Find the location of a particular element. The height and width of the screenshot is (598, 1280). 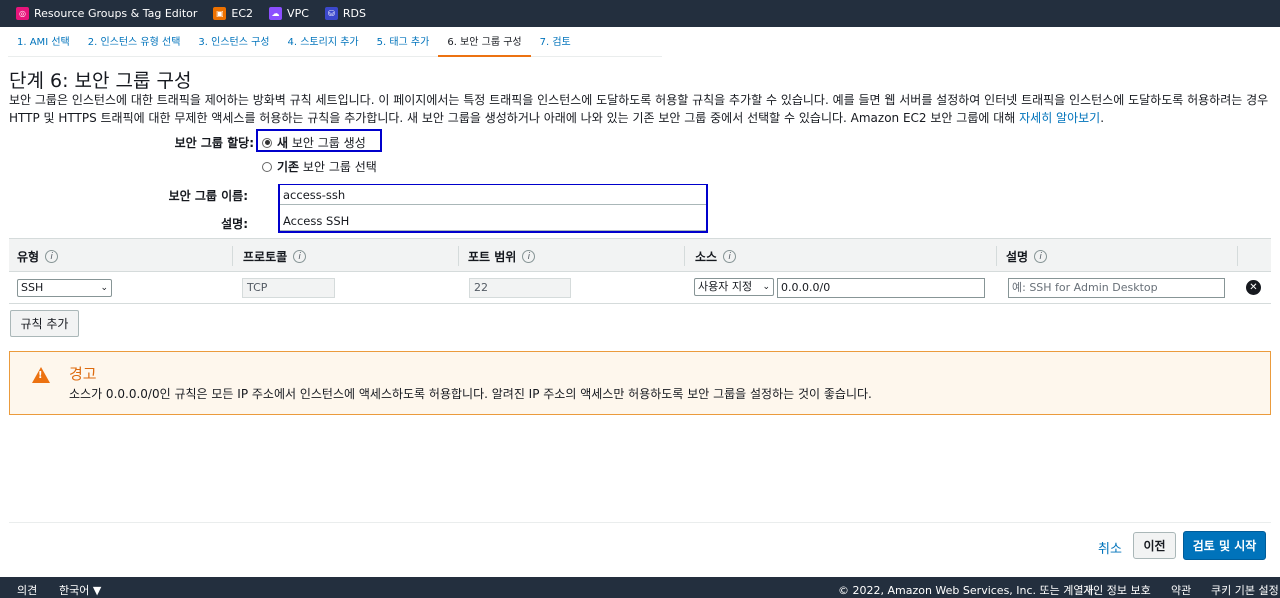

warning-icon: ! is located at coordinates (41, 375).